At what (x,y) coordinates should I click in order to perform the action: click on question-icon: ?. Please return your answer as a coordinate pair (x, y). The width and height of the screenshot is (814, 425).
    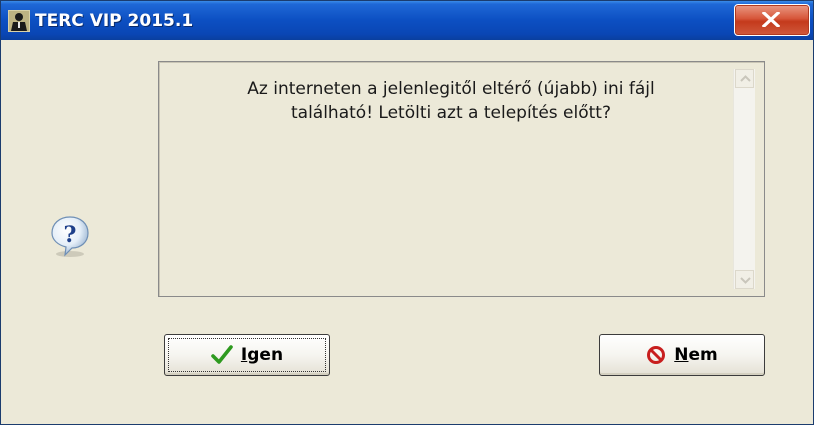
    Looking at the image, I should click on (70, 236).